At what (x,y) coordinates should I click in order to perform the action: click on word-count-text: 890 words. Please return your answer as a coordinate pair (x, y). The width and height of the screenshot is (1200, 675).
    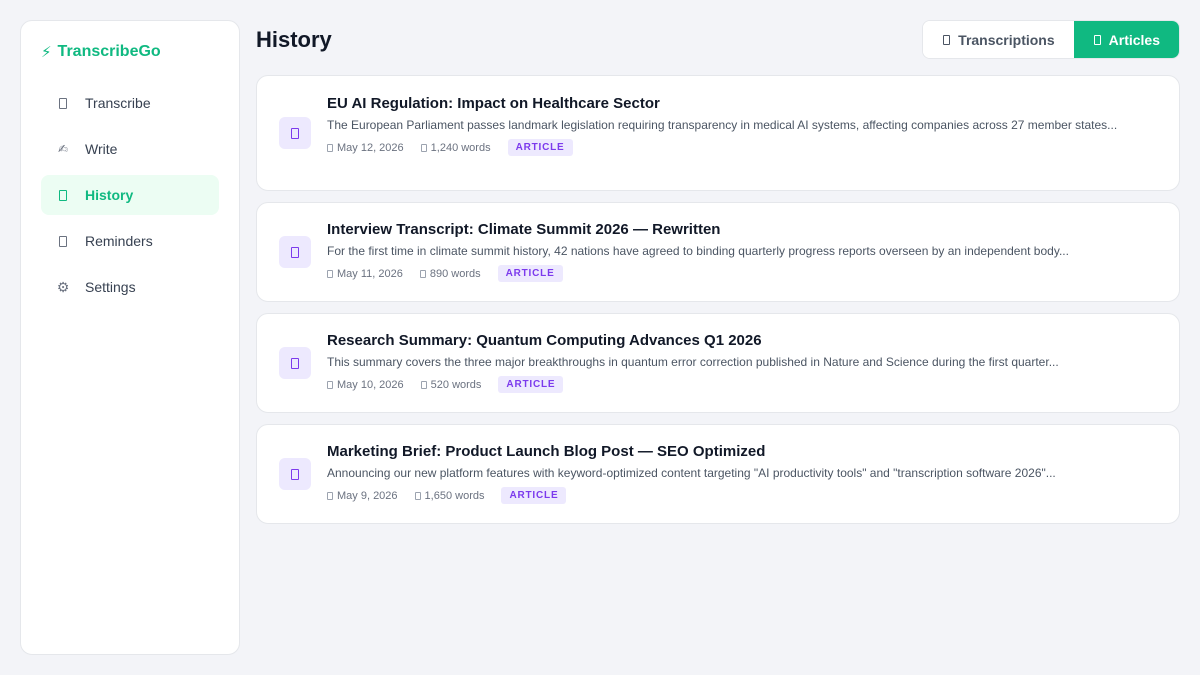
    Looking at the image, I should click on (455, 273).